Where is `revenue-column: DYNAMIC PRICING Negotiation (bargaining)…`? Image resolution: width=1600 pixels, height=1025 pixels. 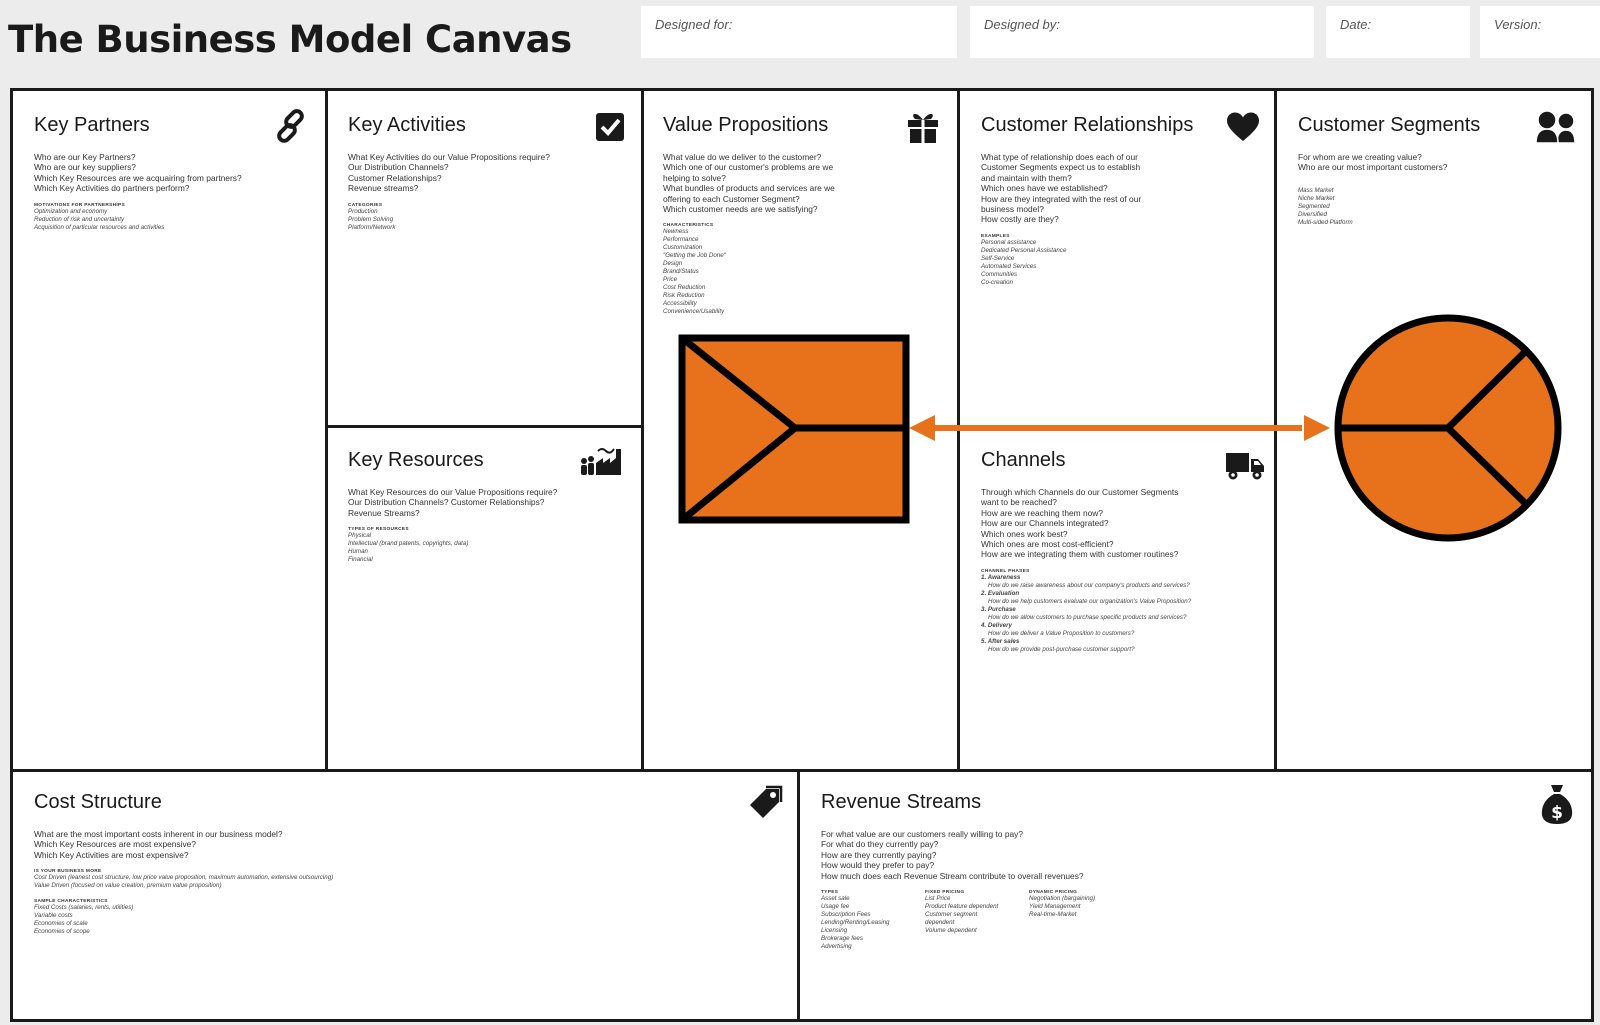 revenue-column: DYNAMIC PRICING Negotiation (bargaining)… is located at coordinates (1062, 920).